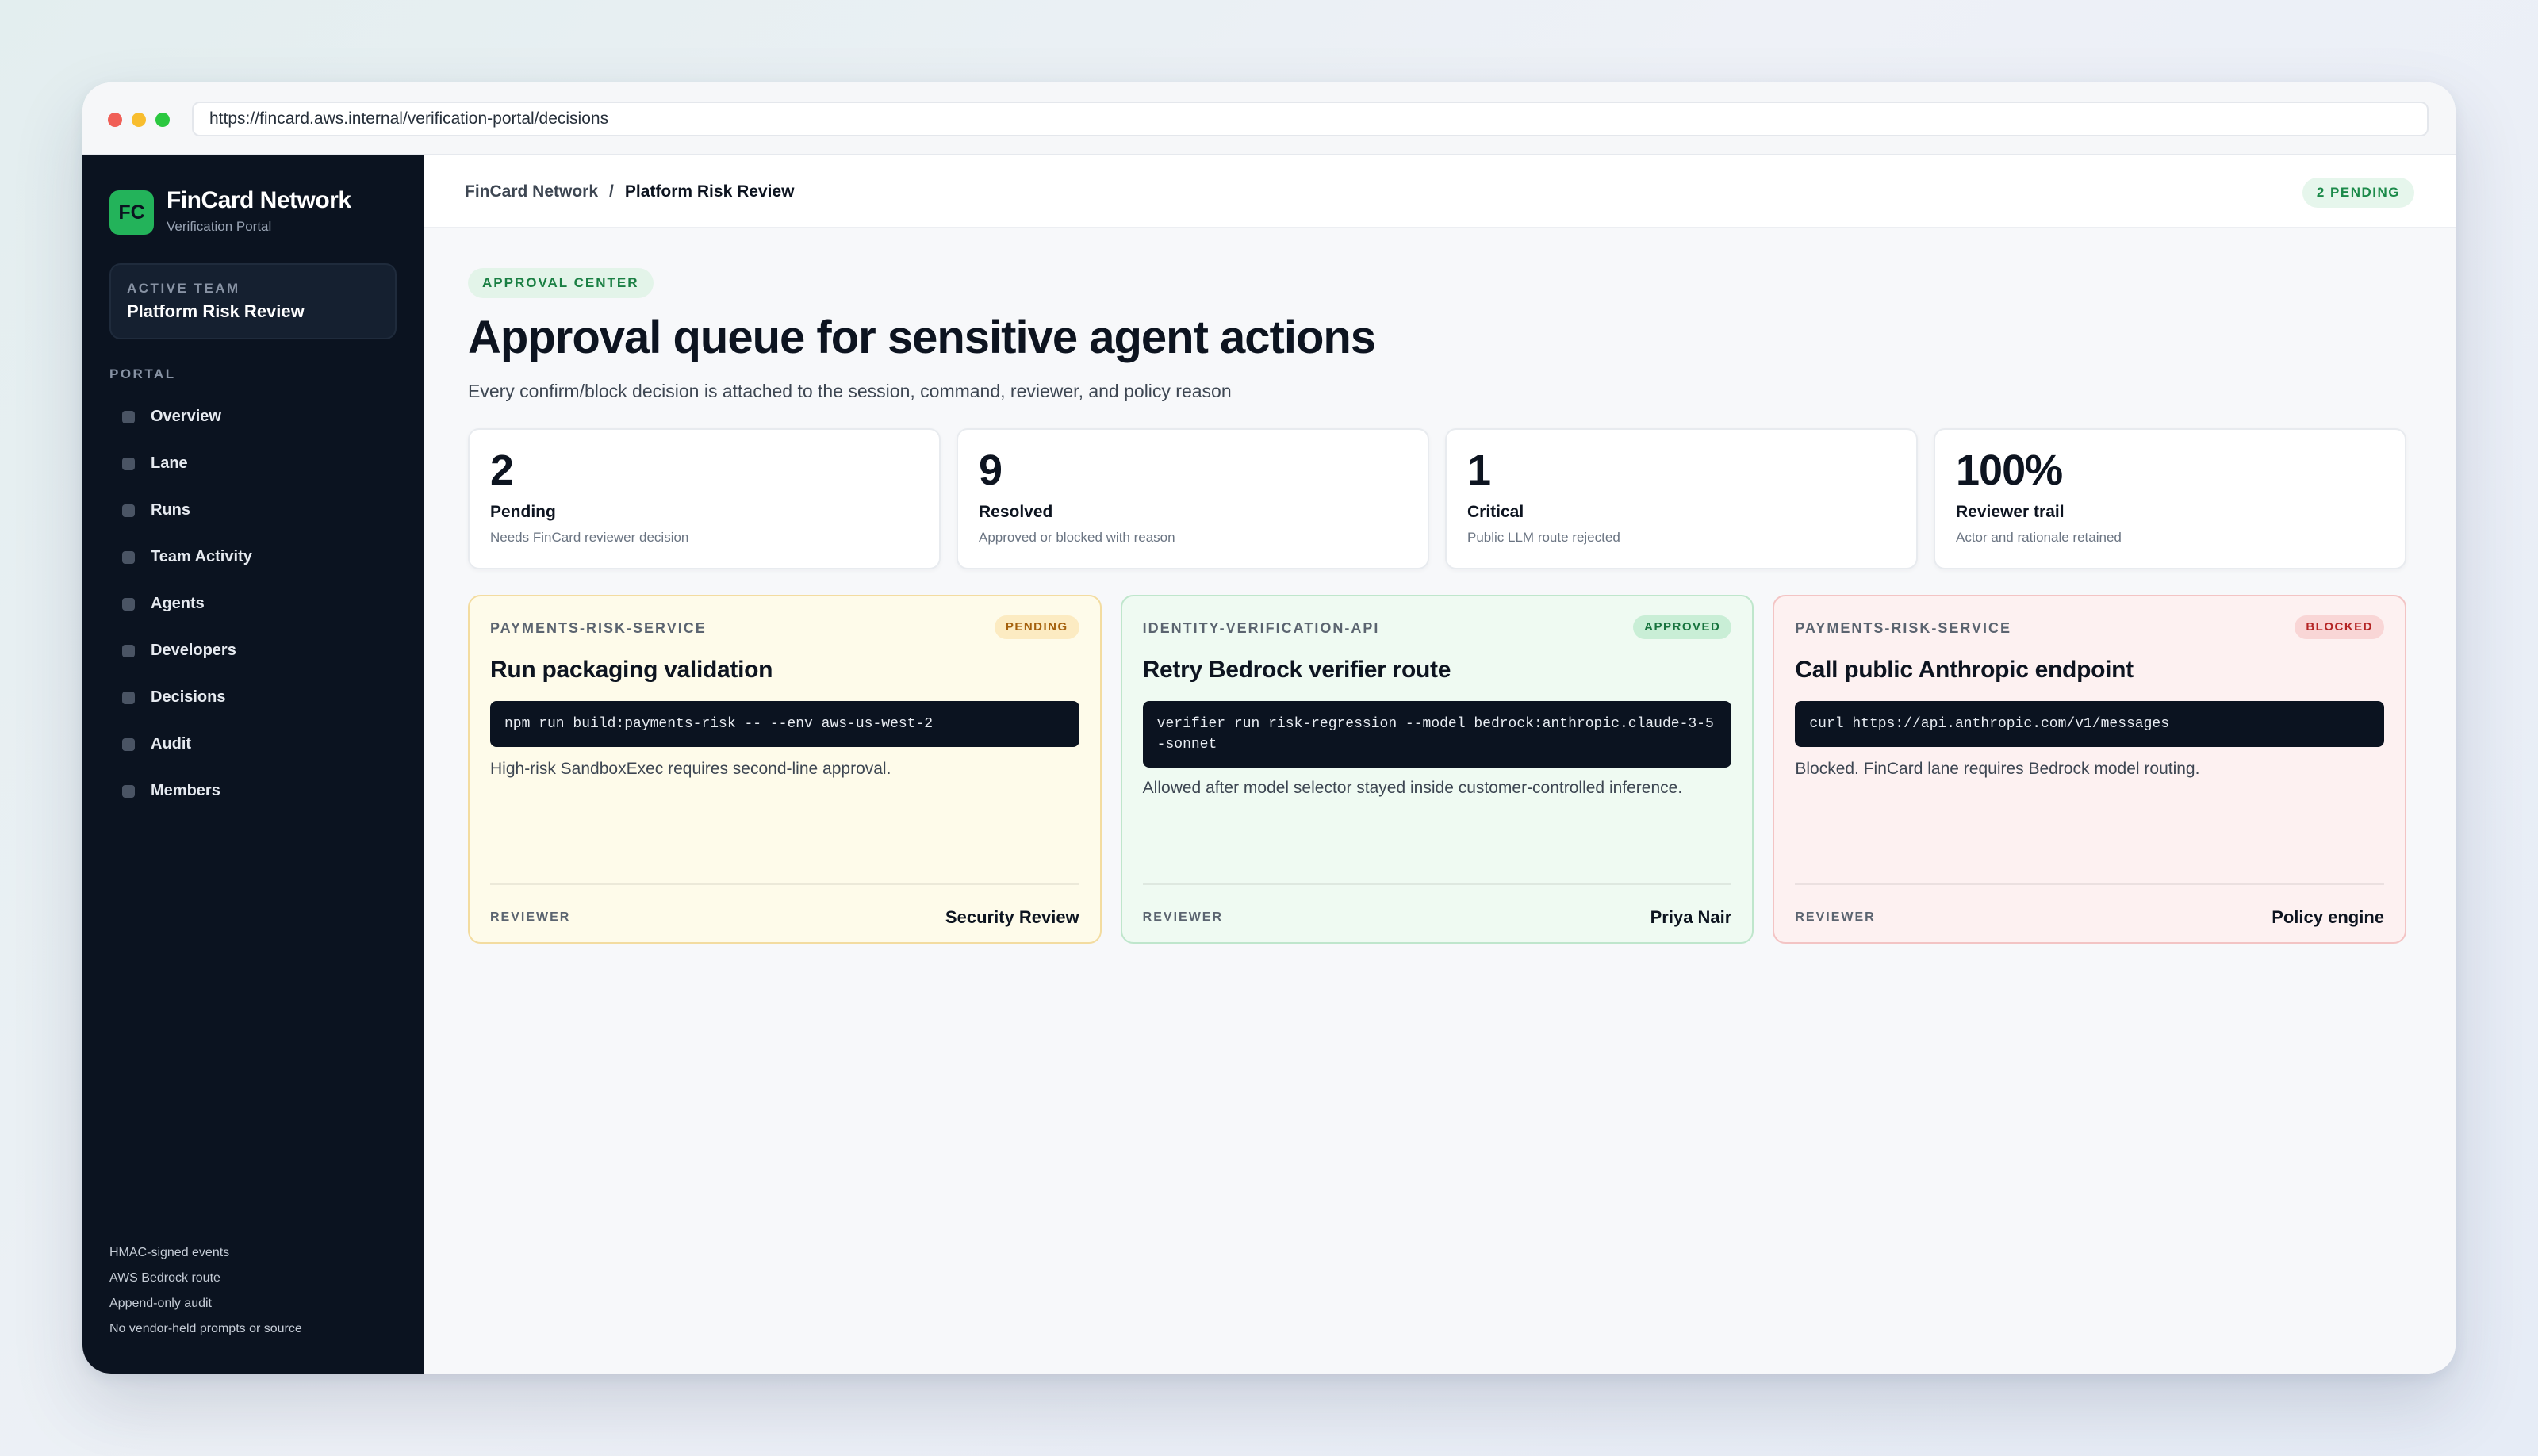 The width and height of the screenshot is (2538, 1456). What do you see at coordinates (709, 191) in the screenshot?
I see `breadcrumb-current: Platform Risk Review` at bounding box center [709, 191].